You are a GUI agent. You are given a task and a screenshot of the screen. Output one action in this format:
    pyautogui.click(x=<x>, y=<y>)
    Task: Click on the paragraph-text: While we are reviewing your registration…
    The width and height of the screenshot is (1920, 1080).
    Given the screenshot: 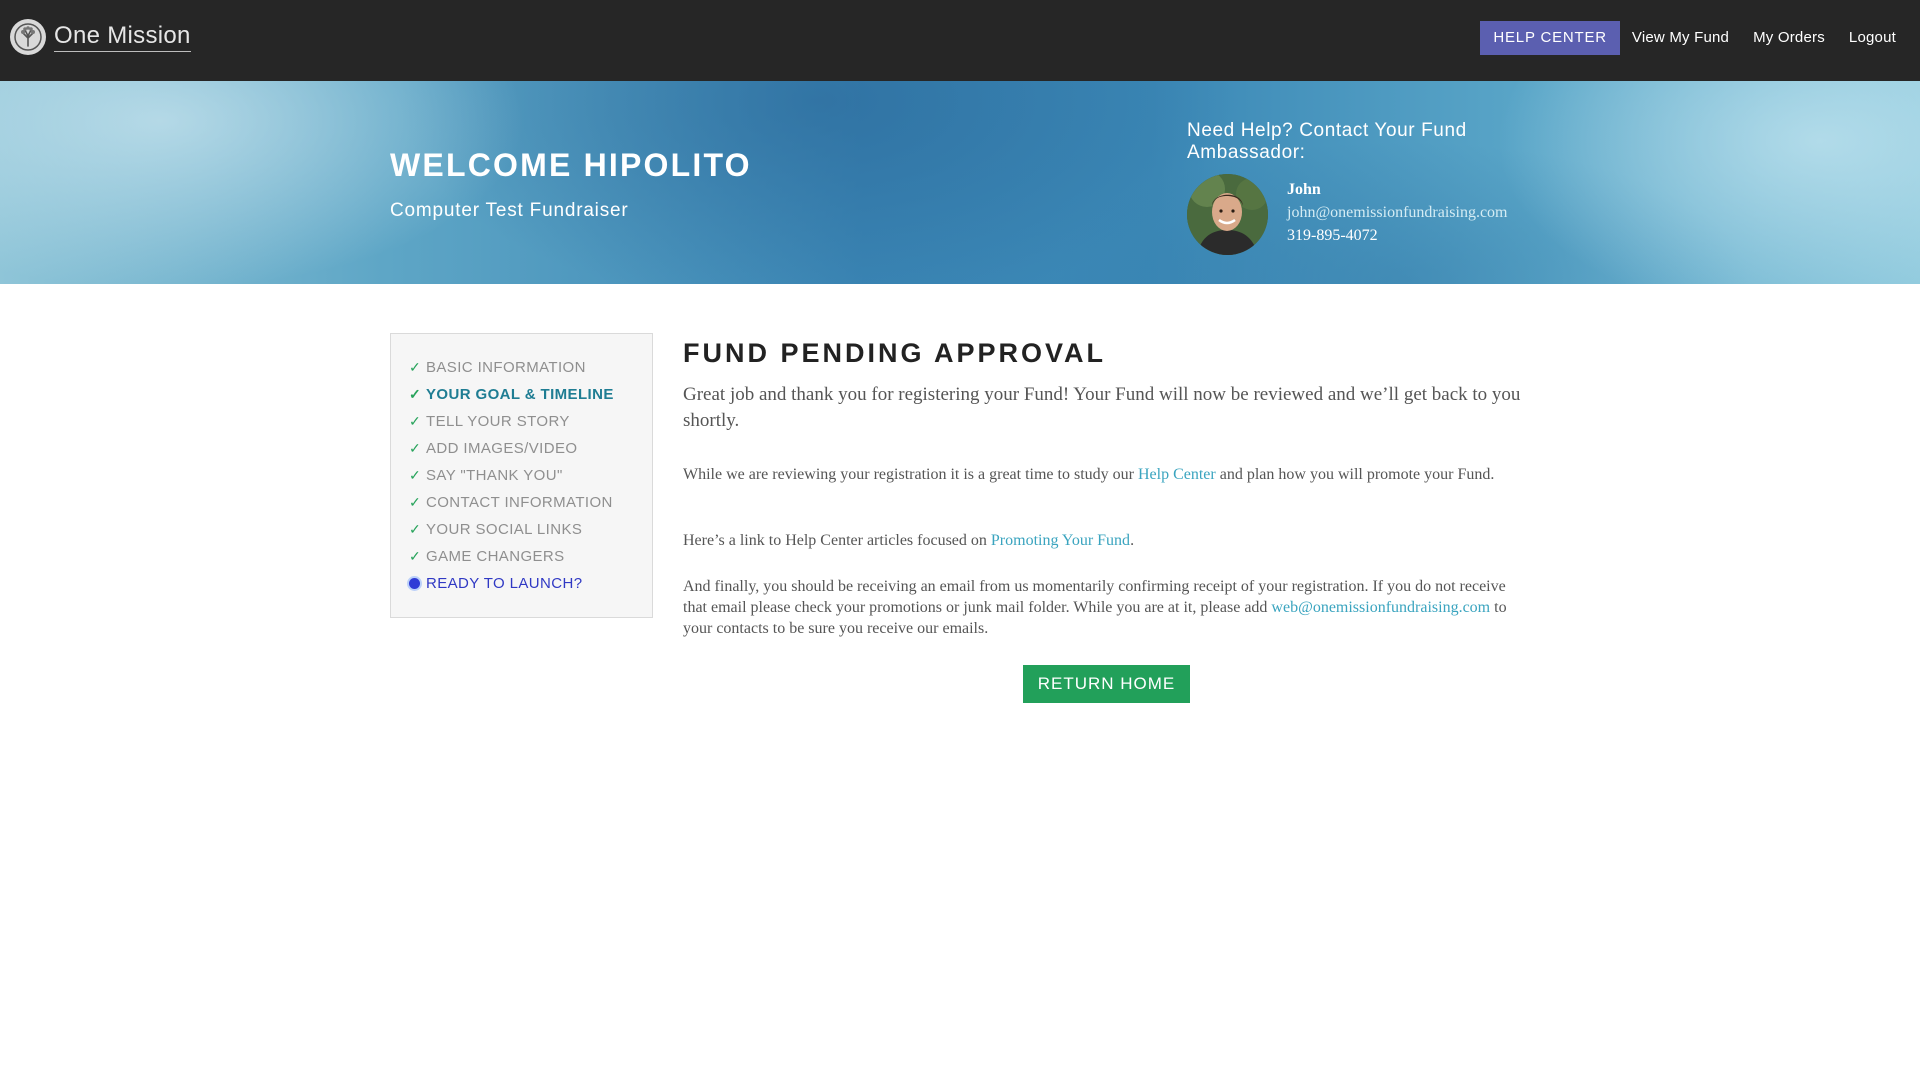 What is the action you would take?
    pyautogui.click(x=910, y=474)
    